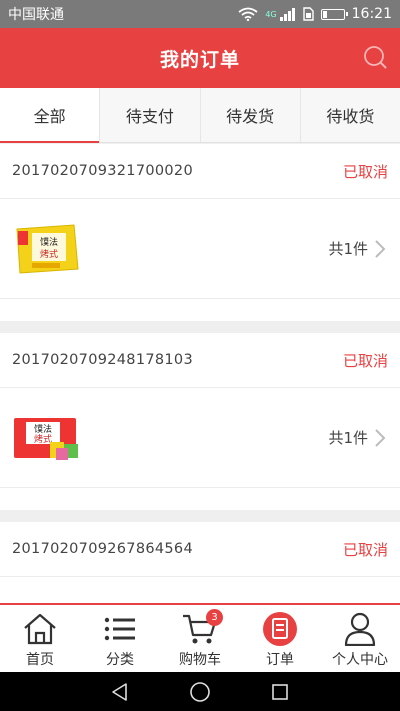 The image size is (400, 711). What do you see at coordinates (102, 549) in the screenshot?
I see `order-number: 2017020709267864564` at bounding box center [102, 549].